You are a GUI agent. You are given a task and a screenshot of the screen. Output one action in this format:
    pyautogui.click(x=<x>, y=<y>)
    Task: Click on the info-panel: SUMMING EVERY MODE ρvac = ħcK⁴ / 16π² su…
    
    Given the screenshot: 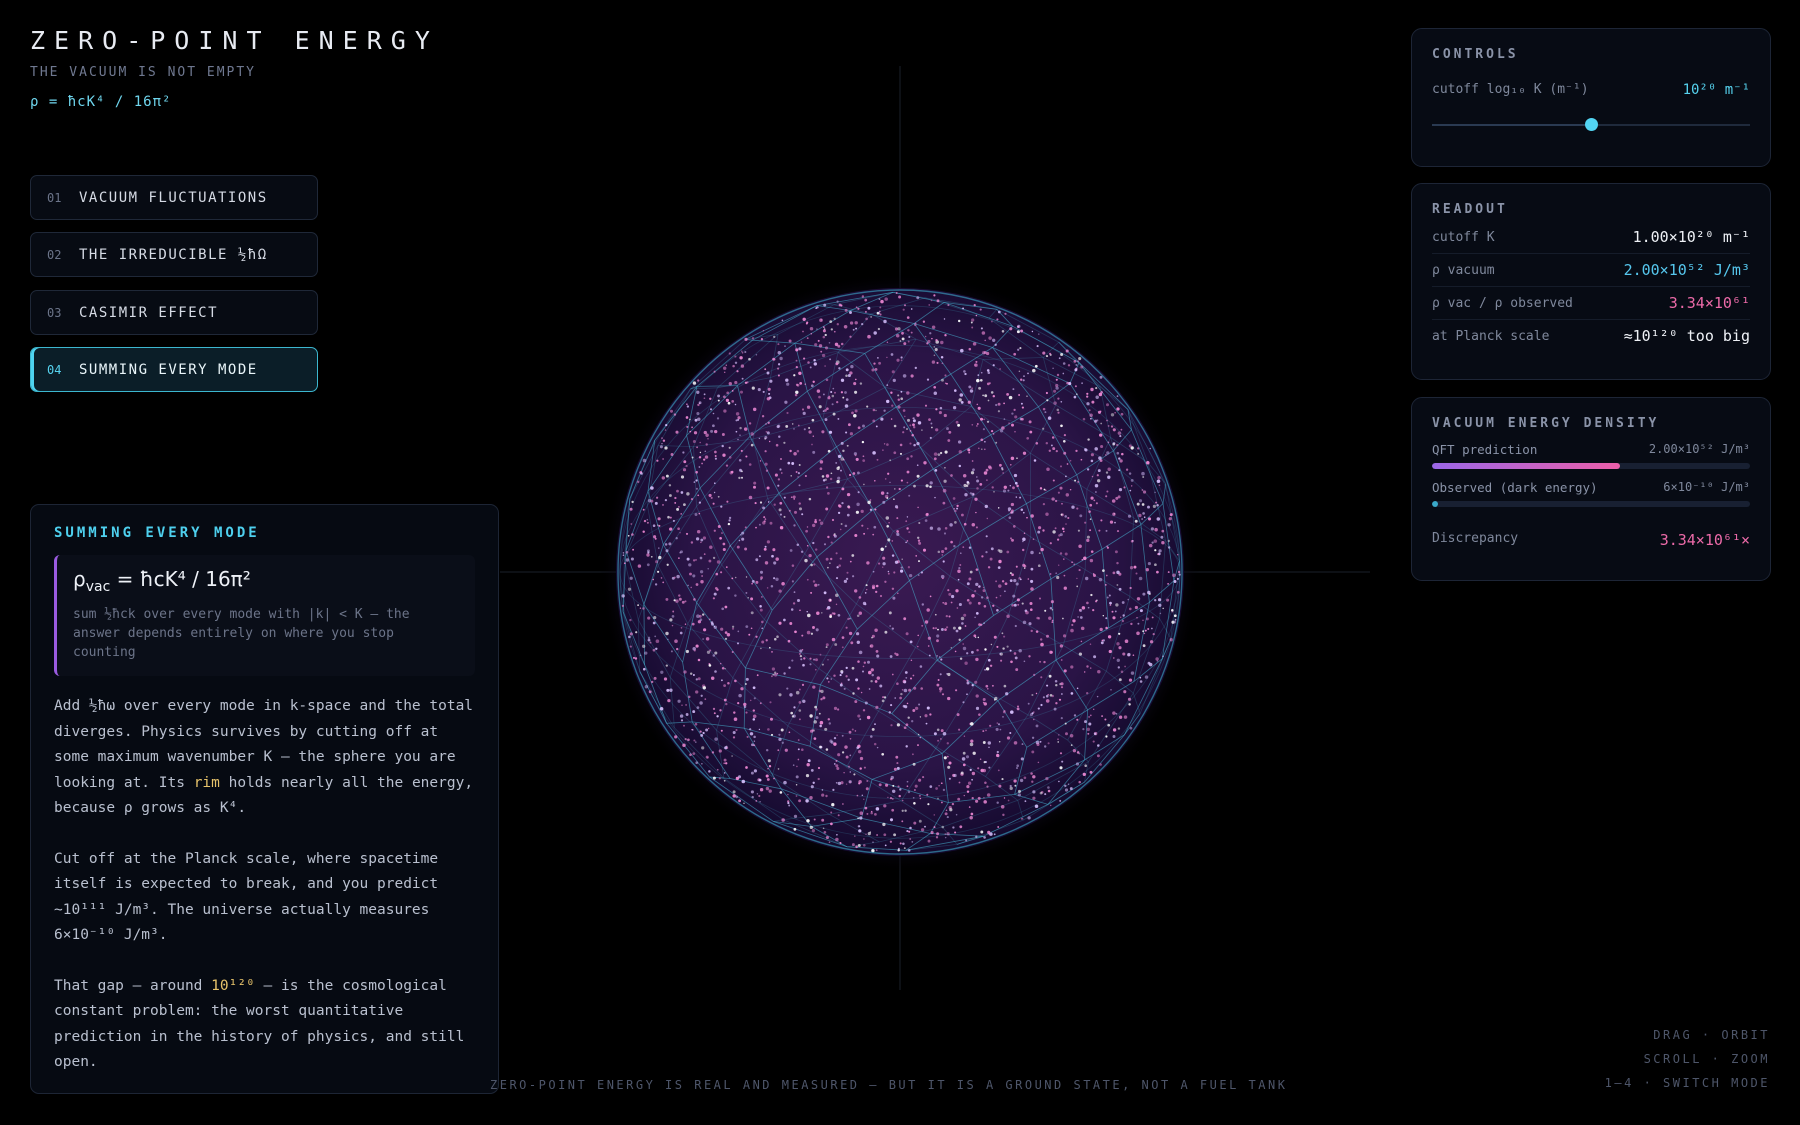 What is the action you would take?
    pyautogui.click(x=264, y=799)
    